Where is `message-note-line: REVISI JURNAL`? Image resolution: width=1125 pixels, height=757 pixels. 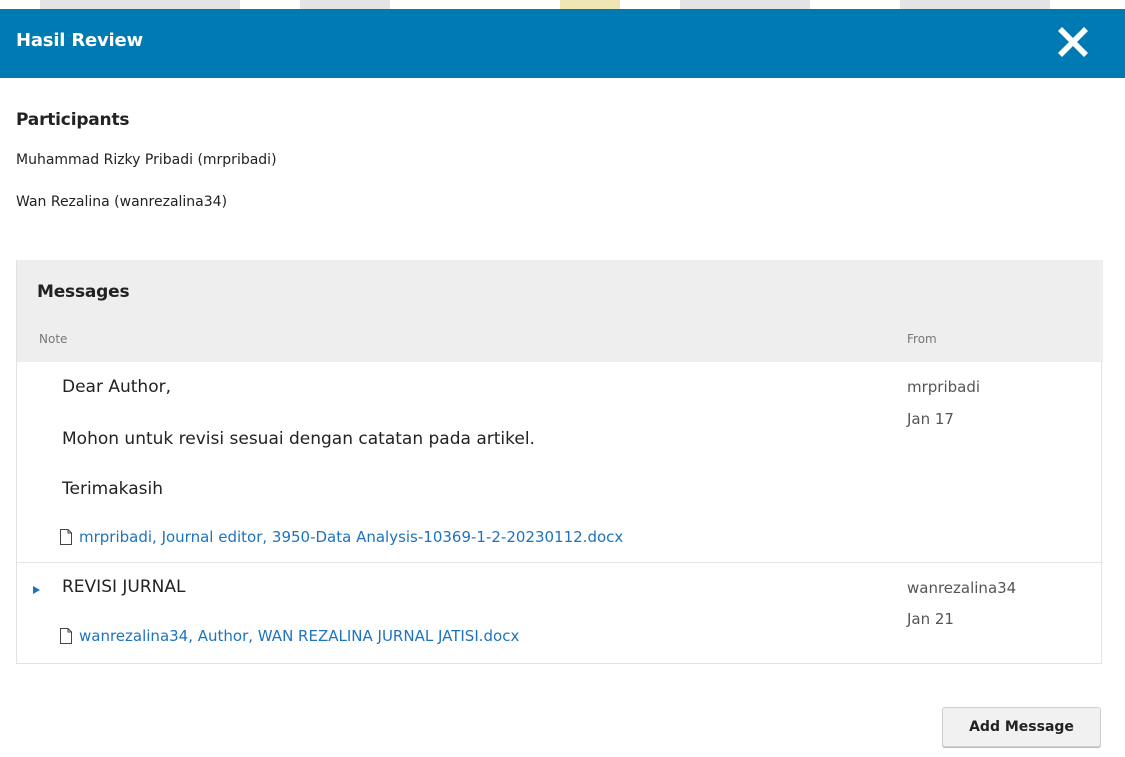
message-note-line: REVISI JURNAL is located at coordinates (124, 587).